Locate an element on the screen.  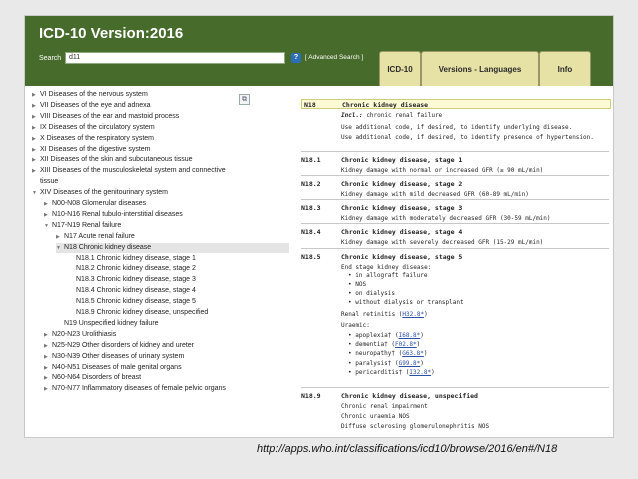
tree-item: ▶ N20-N23 Urolithiasis is located at coordinates (80, 335).